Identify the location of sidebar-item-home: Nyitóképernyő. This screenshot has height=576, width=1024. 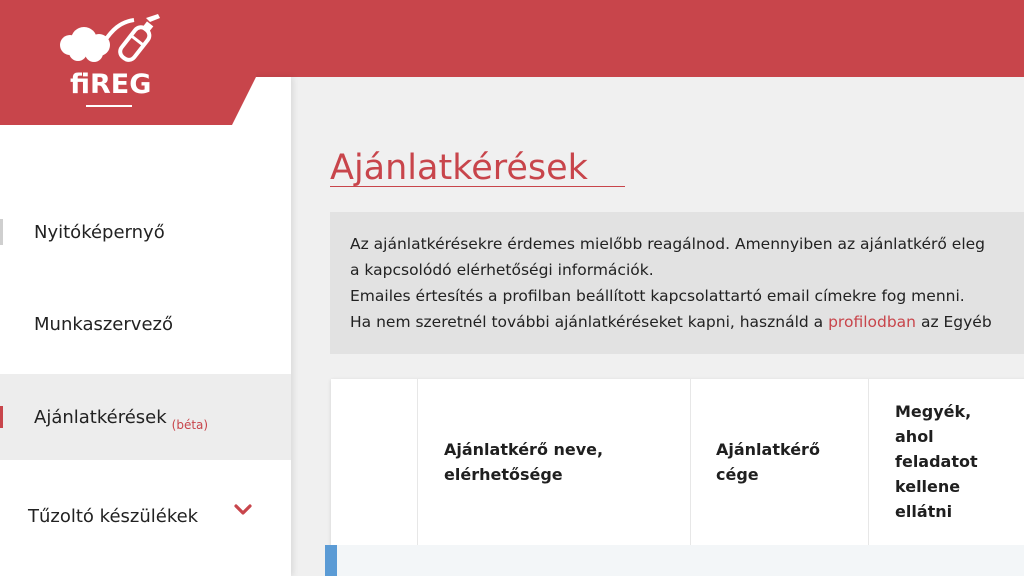
(145, 232).